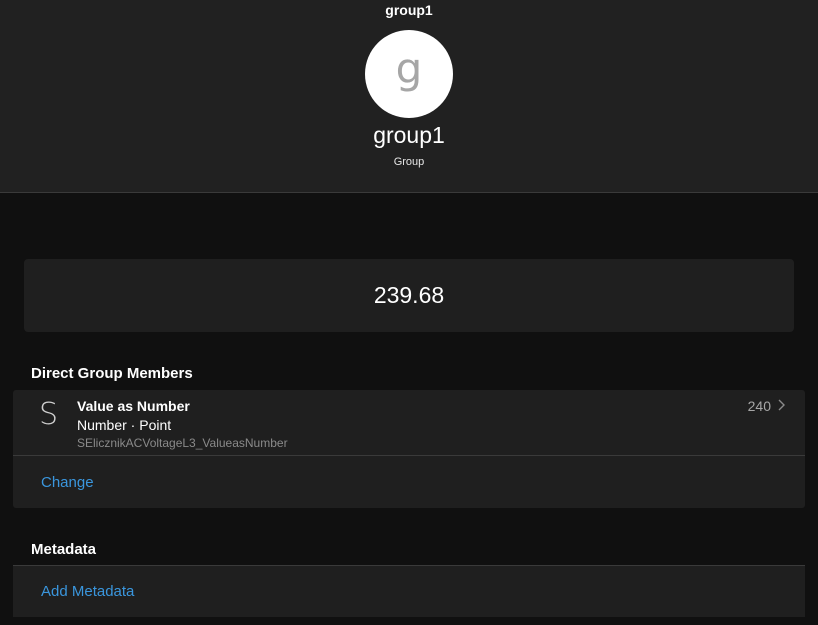 This screenshot has width=818, height=625. I want to click on member-value: 240, so click(759, 406).